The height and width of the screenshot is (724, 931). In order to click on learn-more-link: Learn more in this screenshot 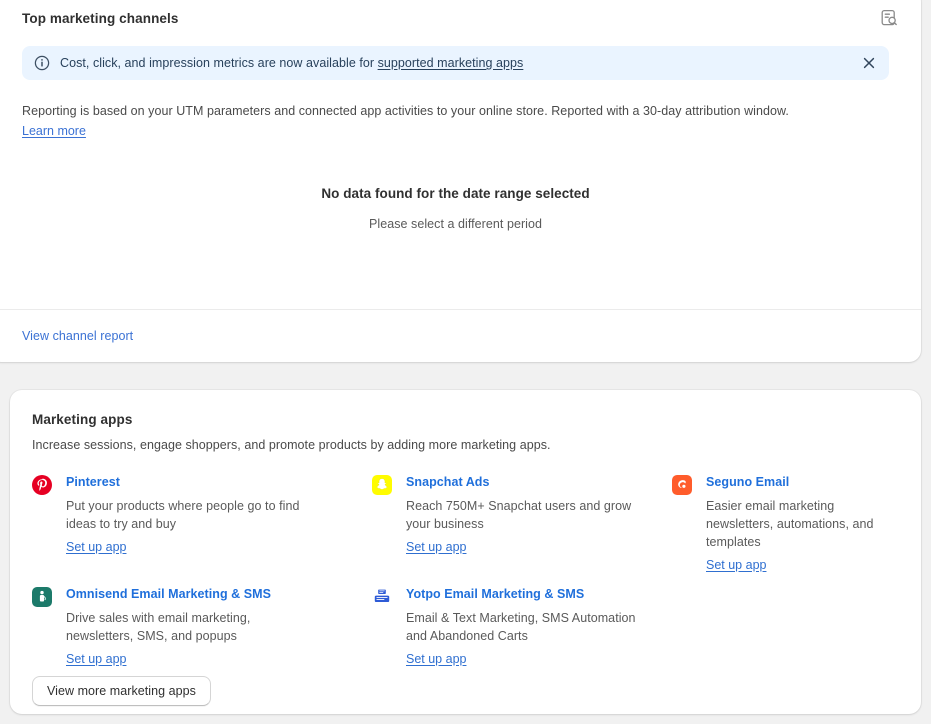, I will do `click(54, 131)`.